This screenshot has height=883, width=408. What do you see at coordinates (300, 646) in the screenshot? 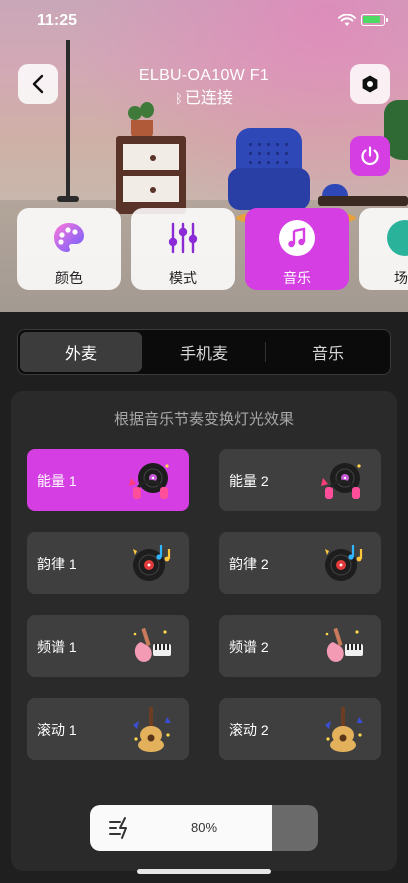
I see `effect-spectrum-2: 频谱 2` at bounding box center [300, 646].